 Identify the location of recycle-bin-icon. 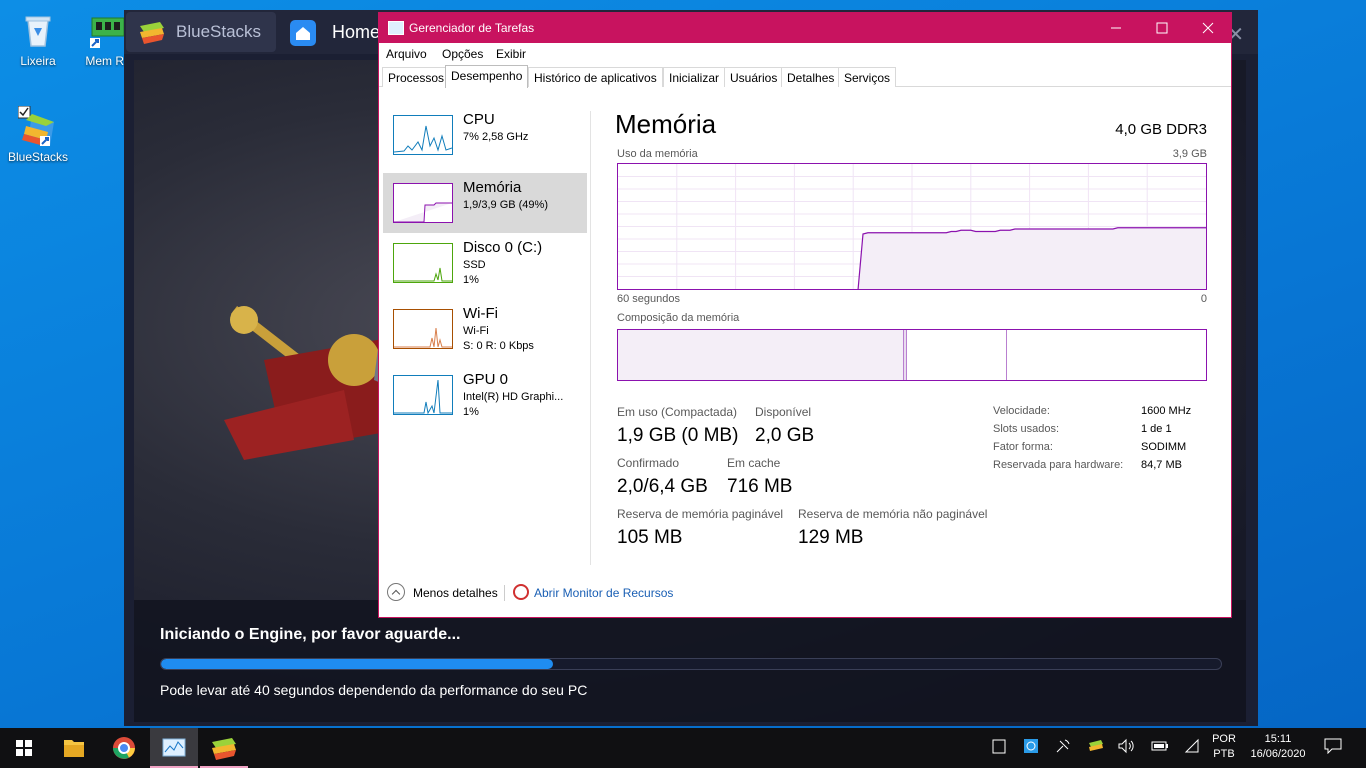
(38, 30).